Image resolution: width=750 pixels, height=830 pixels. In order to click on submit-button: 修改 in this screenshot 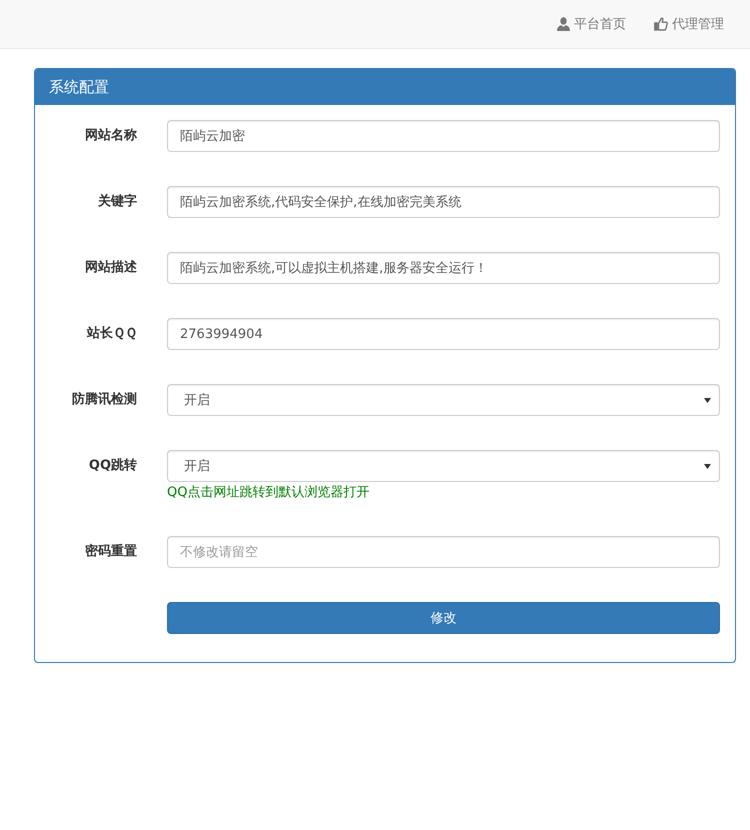, I will do `click(443, 618)`.